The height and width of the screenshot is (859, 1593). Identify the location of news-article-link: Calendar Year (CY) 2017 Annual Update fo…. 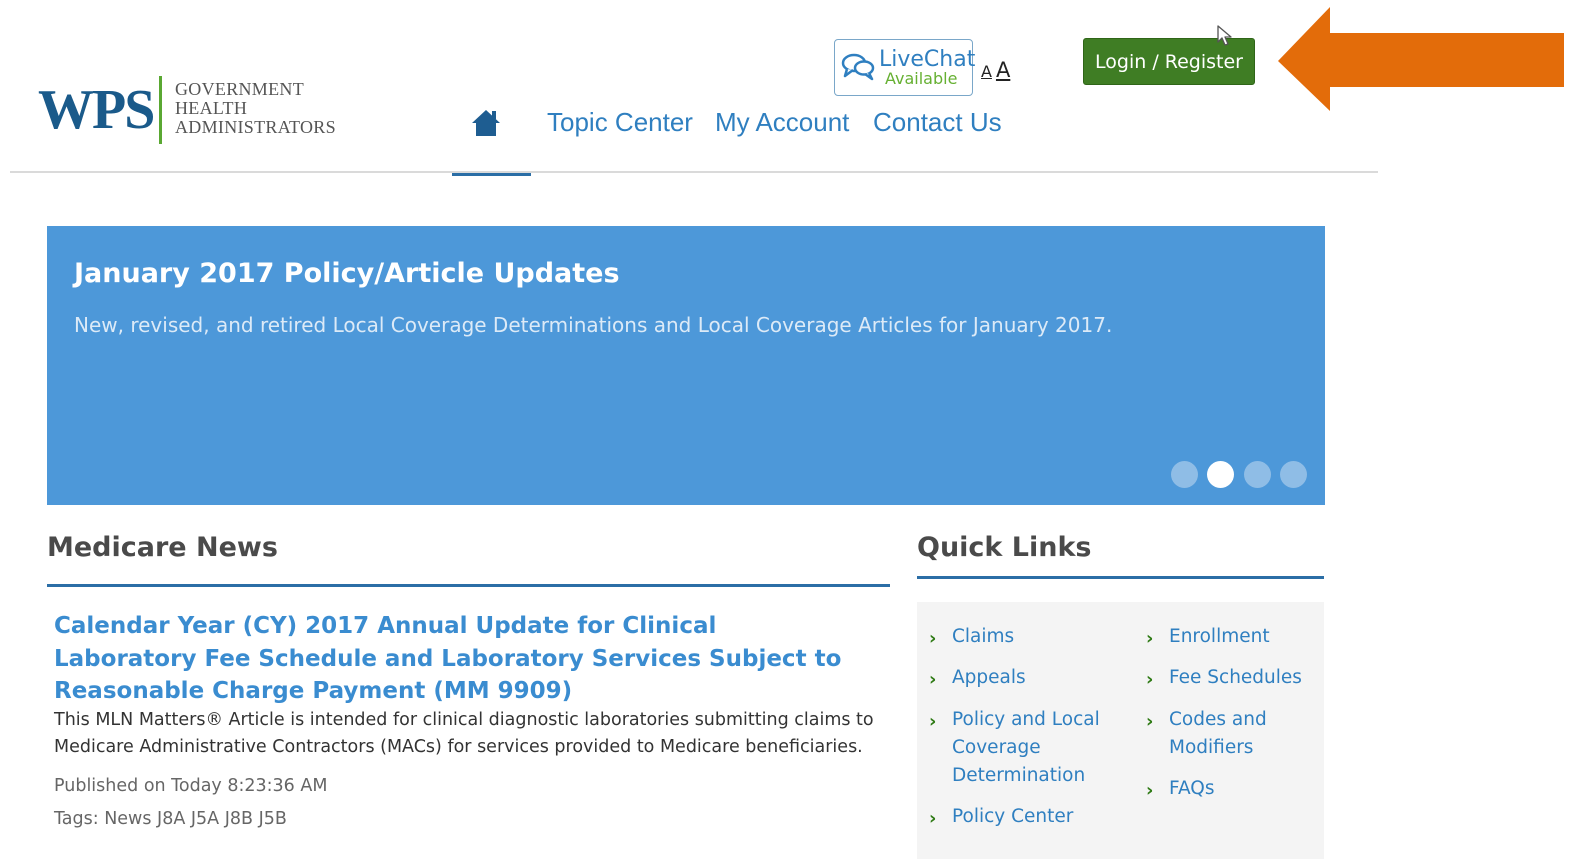
(459, 659).